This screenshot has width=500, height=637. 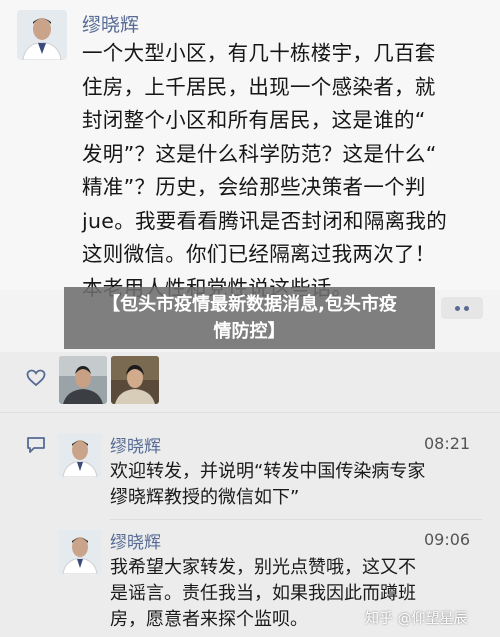 I want to click on headline-banner: 【包头市疫情最新数据消息,包头市疫 情防控】, so click(x=249, y=318).